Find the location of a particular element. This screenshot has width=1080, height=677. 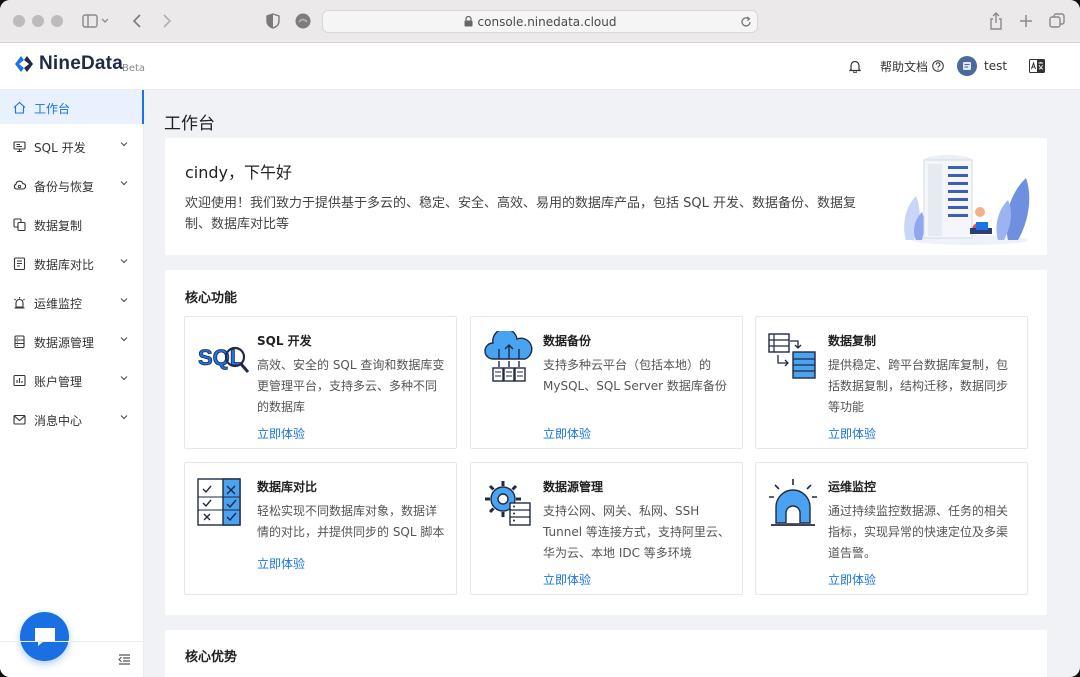

notification-bell is located at coordinates (855, 66).